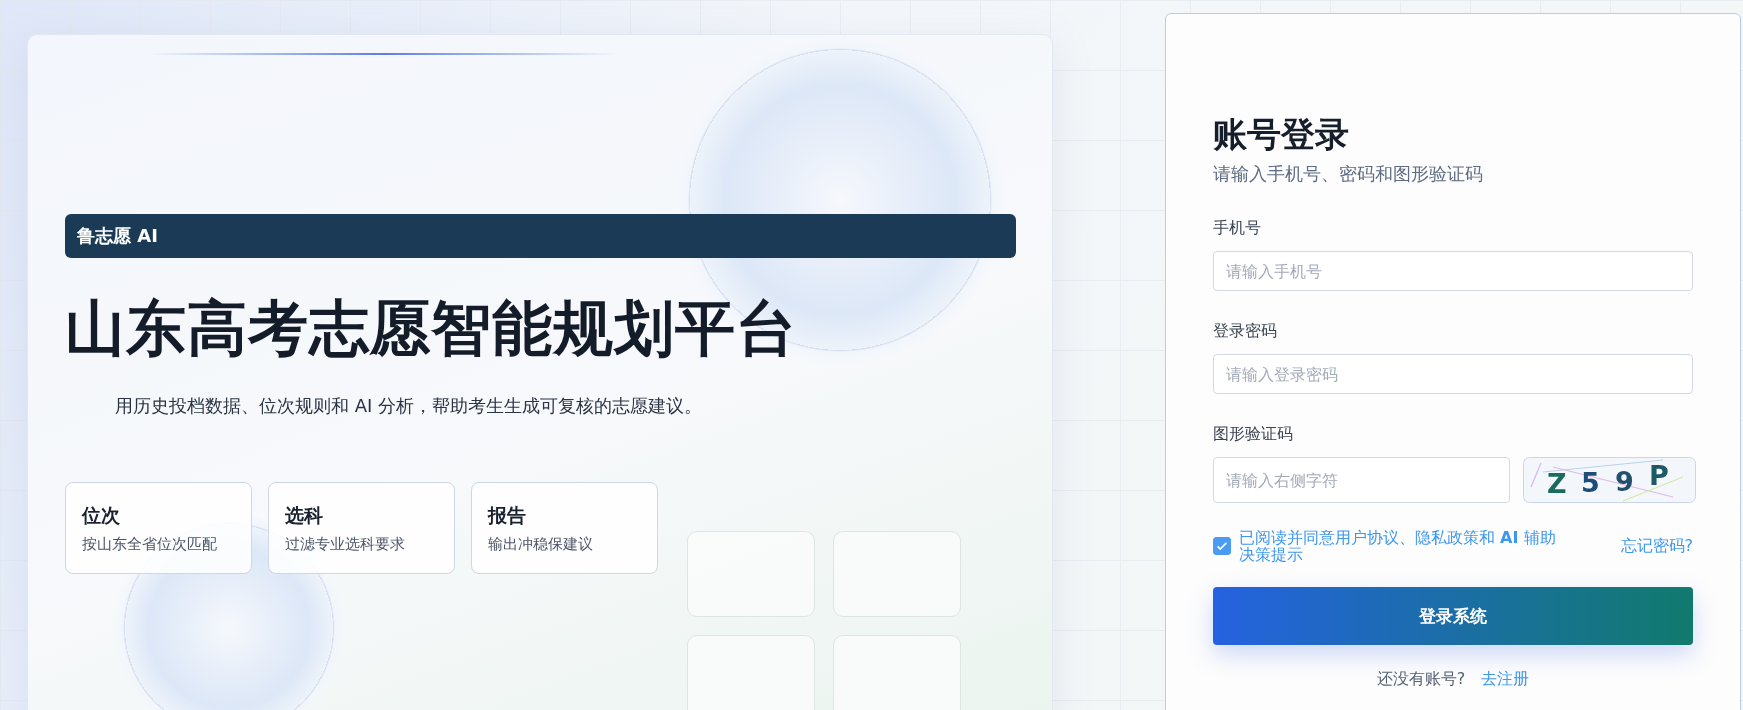 The width and height of the screenshot is (1743, 710). What do you see at coordinates (431, 328) in the screenshot?
I see `hero-title: 山东高考志愿智能规划平台` at bounding box center [431, 328].